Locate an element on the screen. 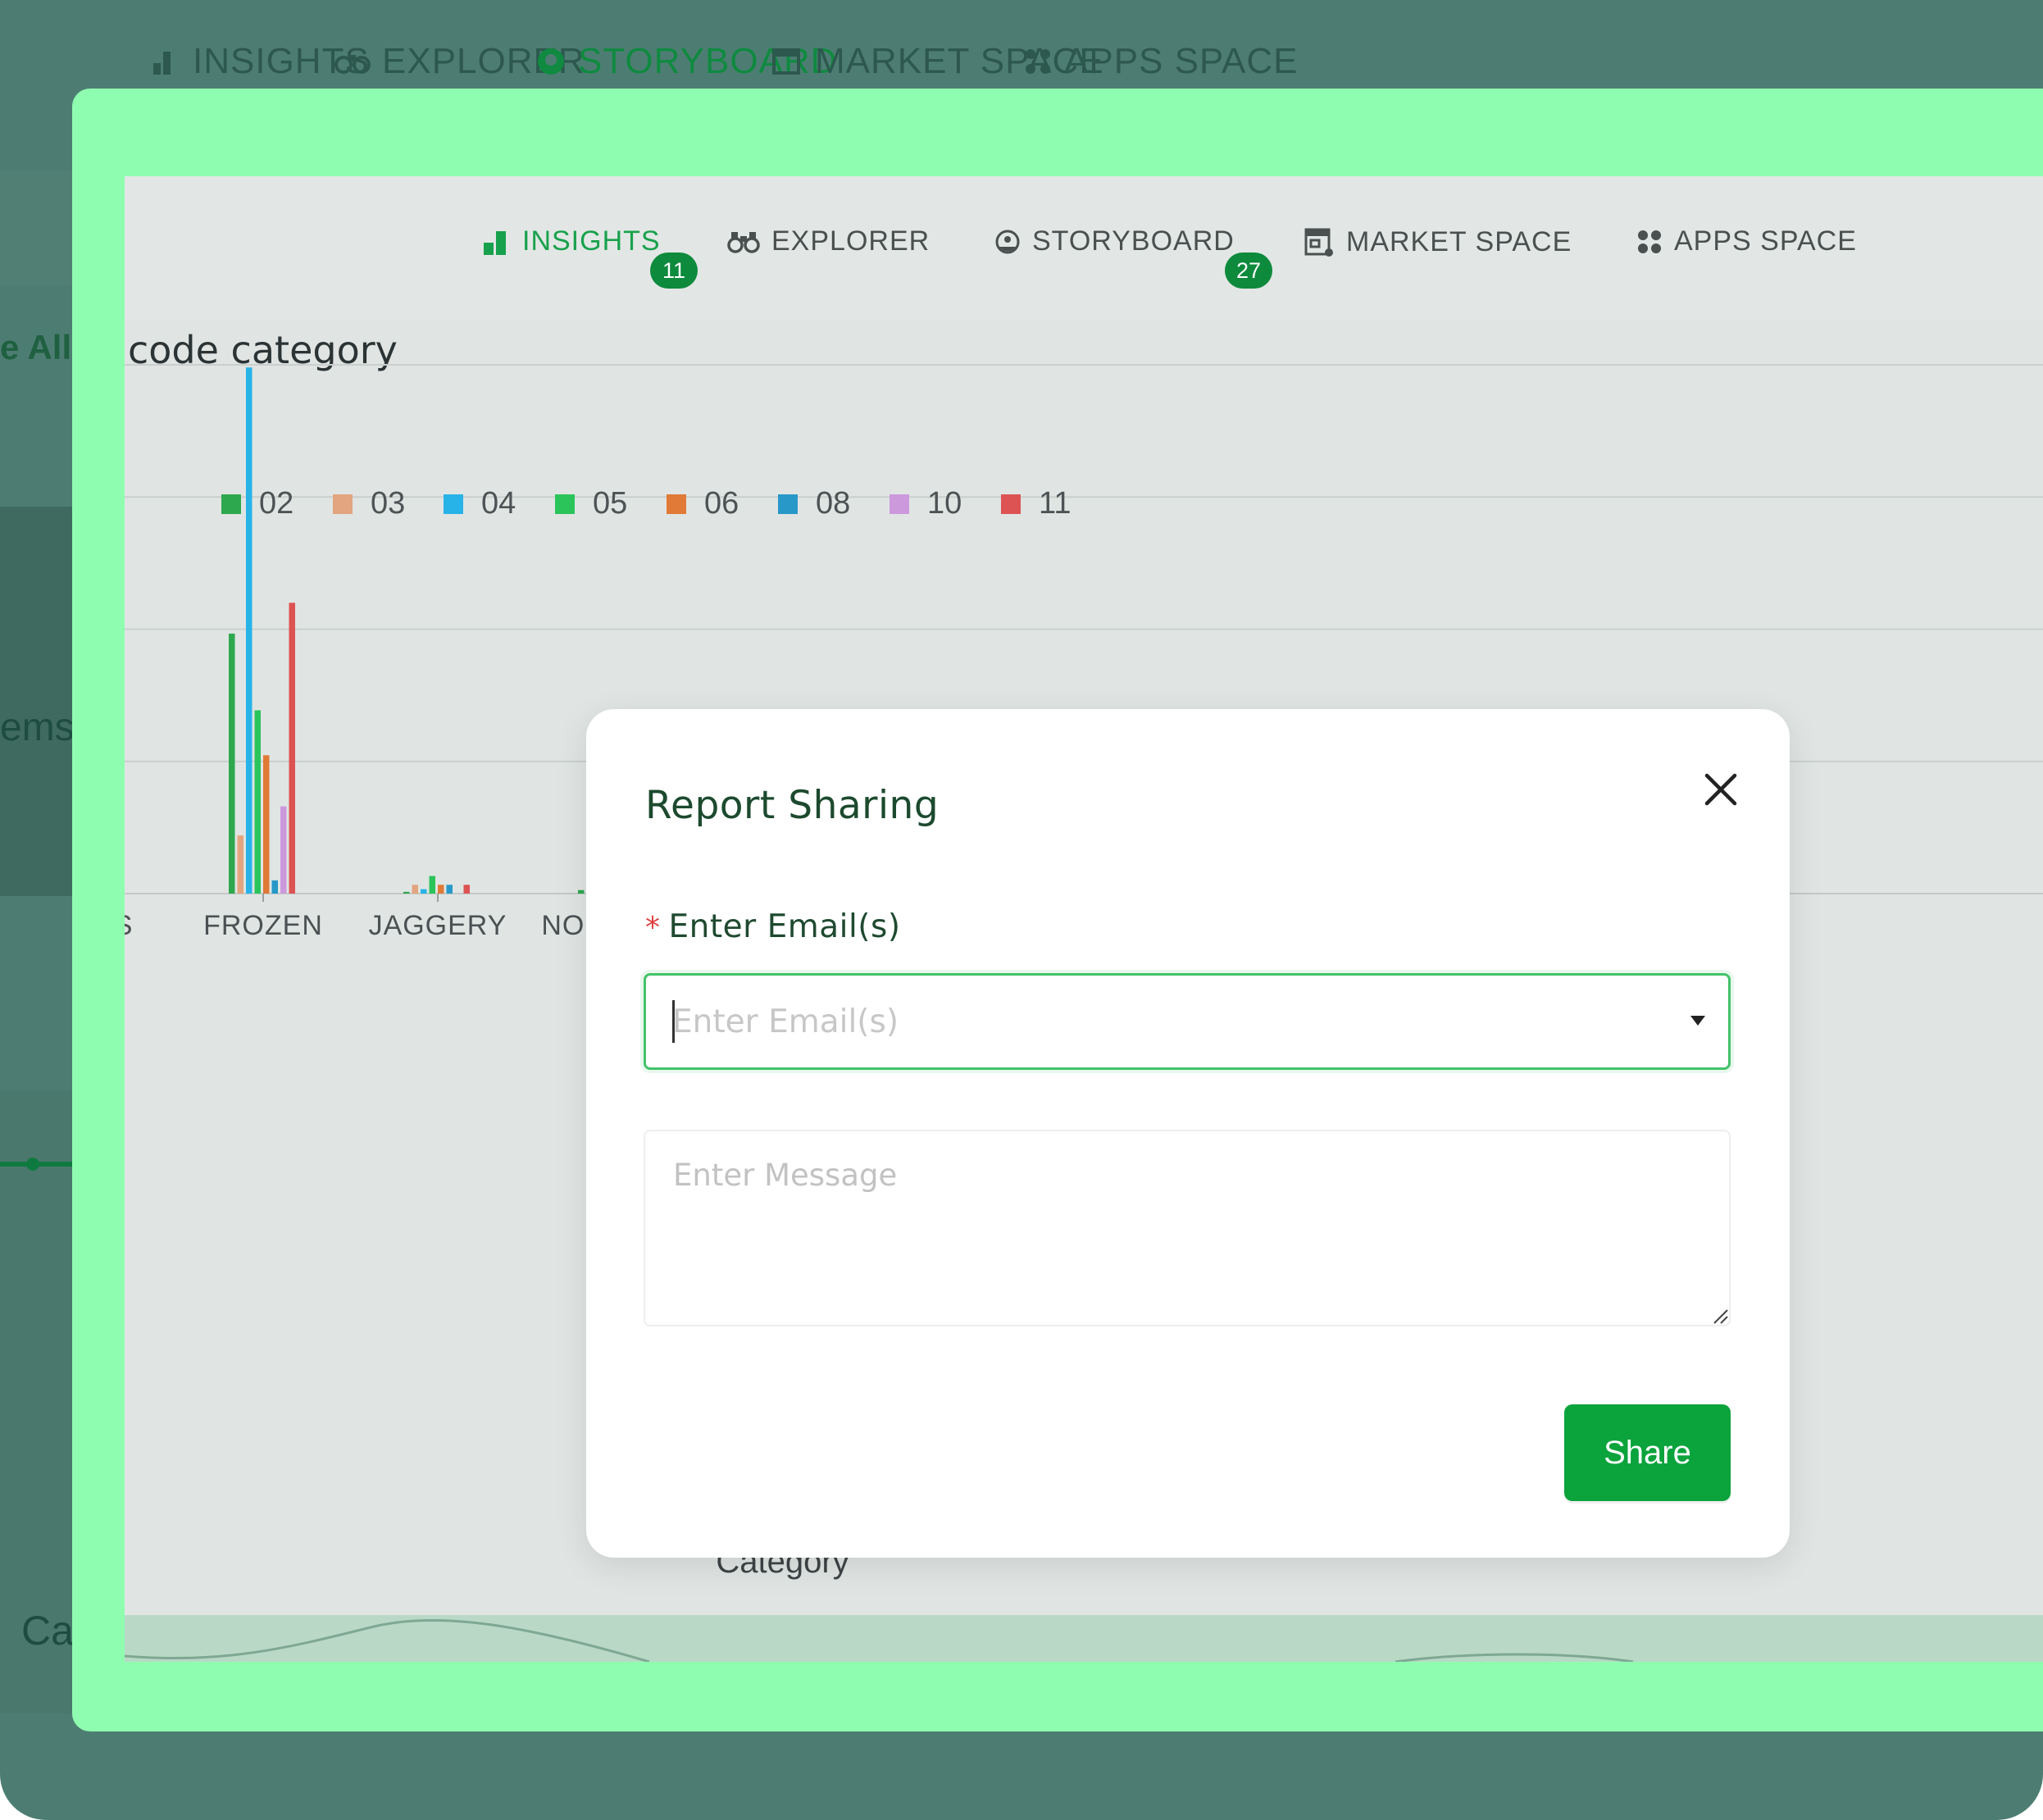 The image size is (2043, 1820). background-text: ems is located at coordinates (37, 728).